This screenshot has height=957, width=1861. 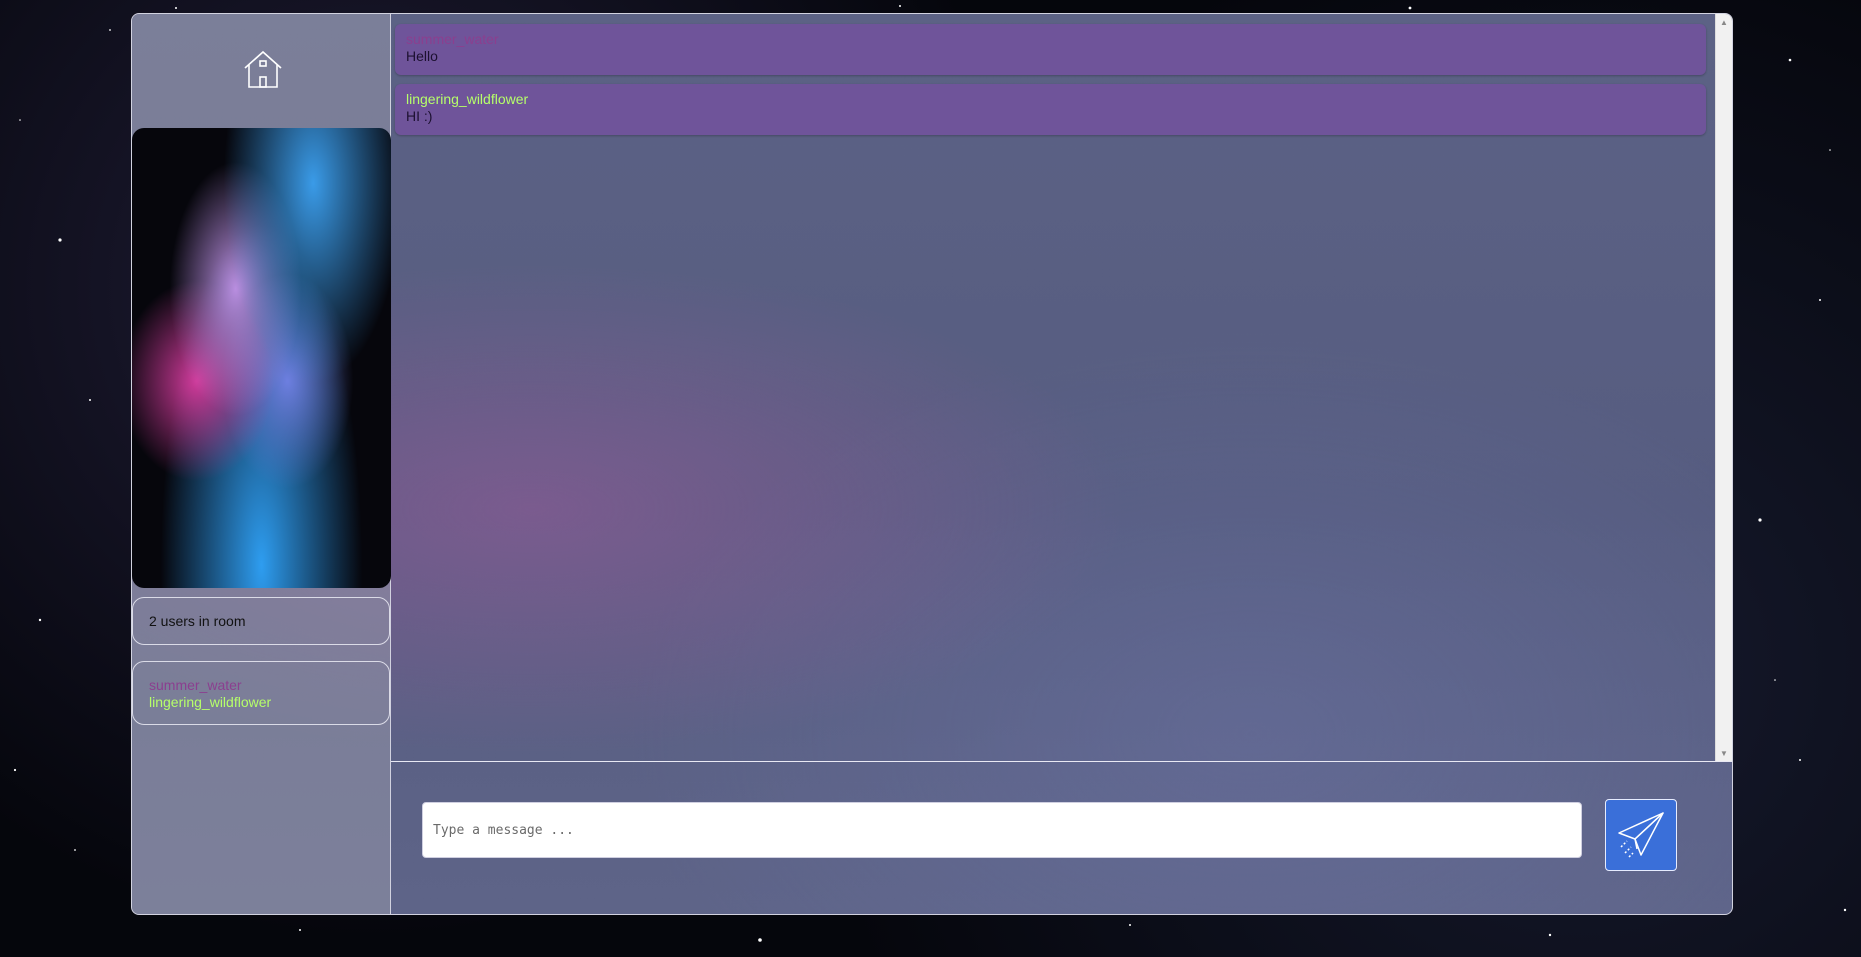 I want to click on scroll-up-arrow-icon: ▲, so click(x=1724, y=22).